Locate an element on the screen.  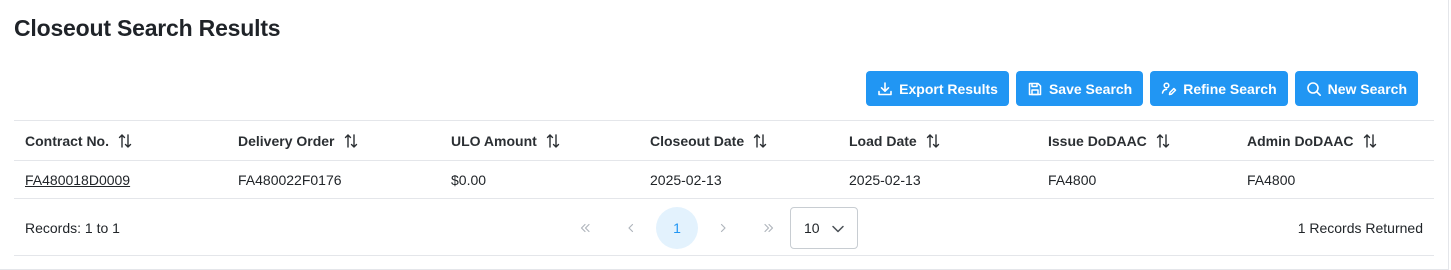
cell-closeout-date: 2025-02-13 is located at coordinates (686, 179).